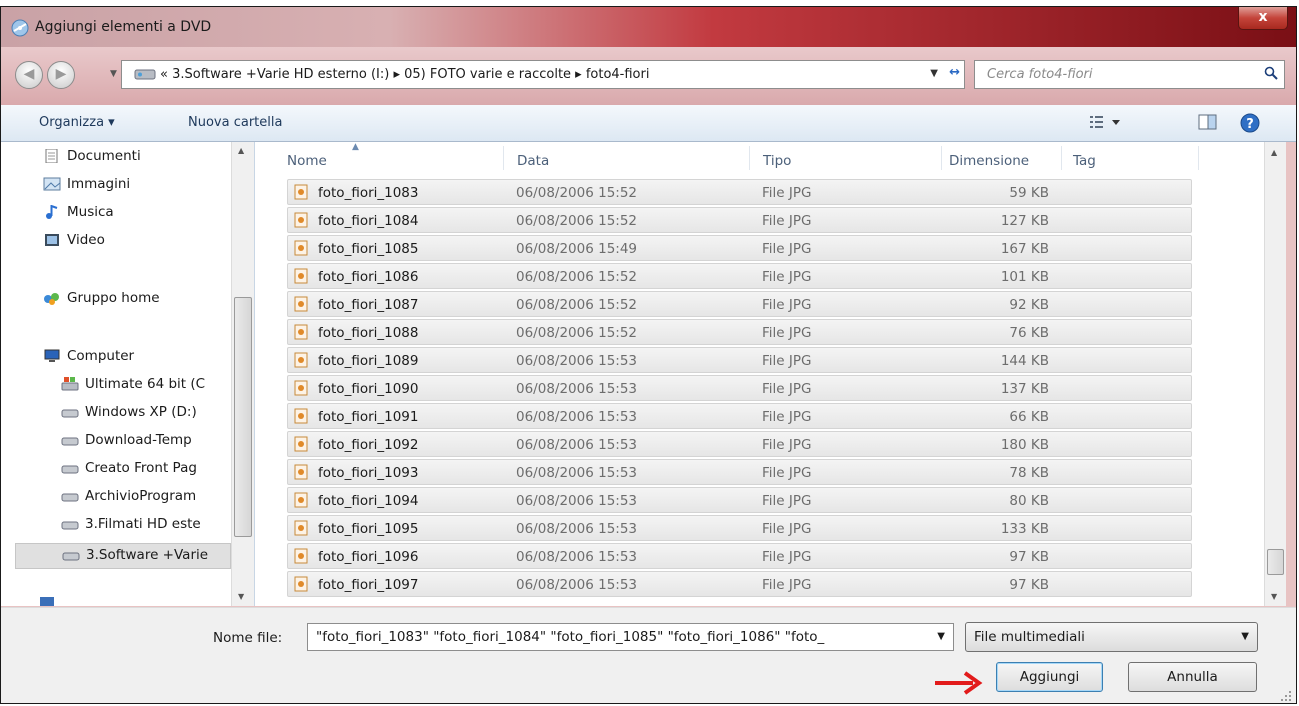  Describe the element at coordinates (648, 27) in the screenshot. I see `title-bar: Aggiungi elementi a DVD x` at that location.